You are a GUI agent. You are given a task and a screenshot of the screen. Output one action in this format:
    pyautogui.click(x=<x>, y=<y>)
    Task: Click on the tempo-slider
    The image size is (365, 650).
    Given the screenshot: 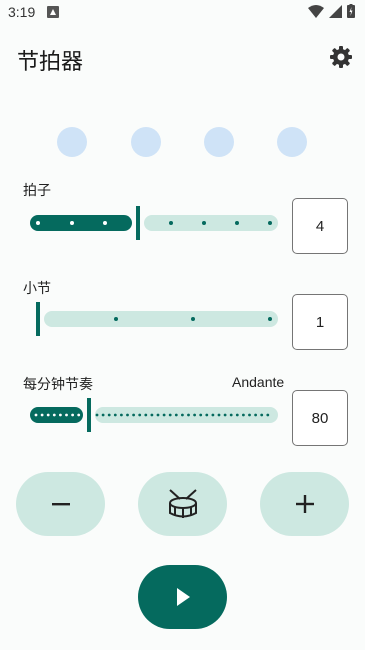 What is the action you would take?
    pyautogui.click(x=154, y=415)
    